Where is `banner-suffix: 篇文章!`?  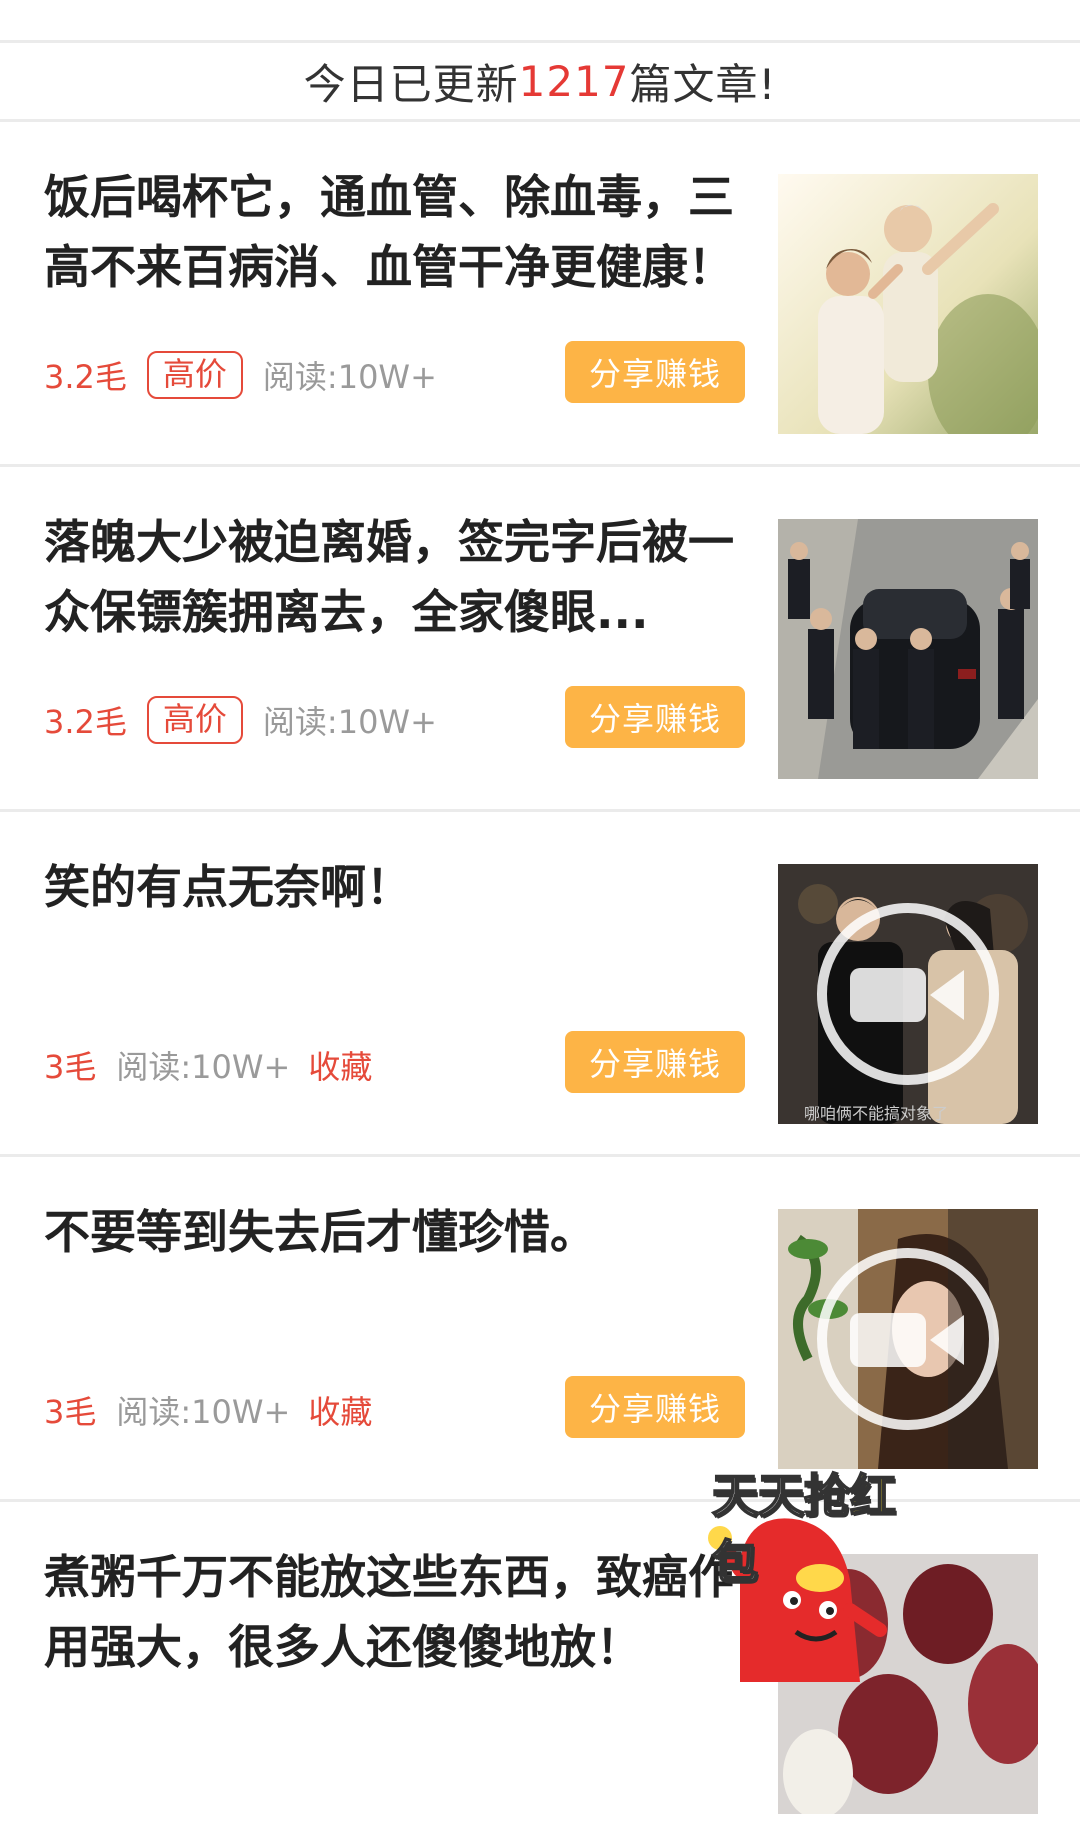 banner-suffix: 篇文章! is located at coordinates (703, 84).